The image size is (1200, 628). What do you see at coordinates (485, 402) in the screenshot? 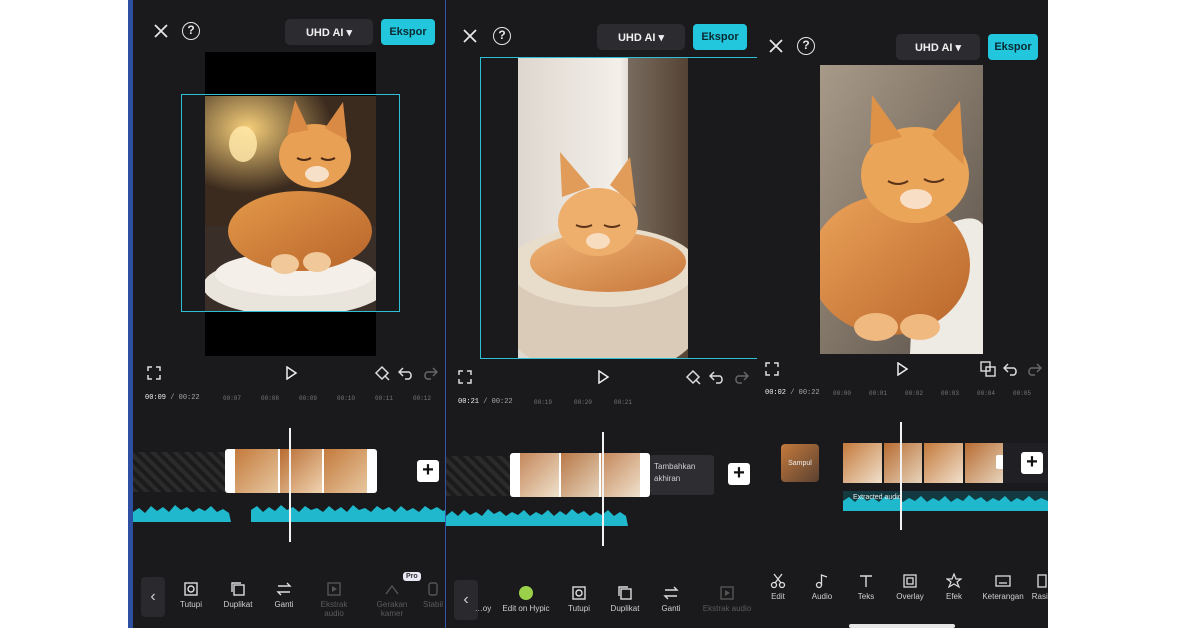
I see `timecode: 00:21 / 00:22` at bounding box center [485, 402].